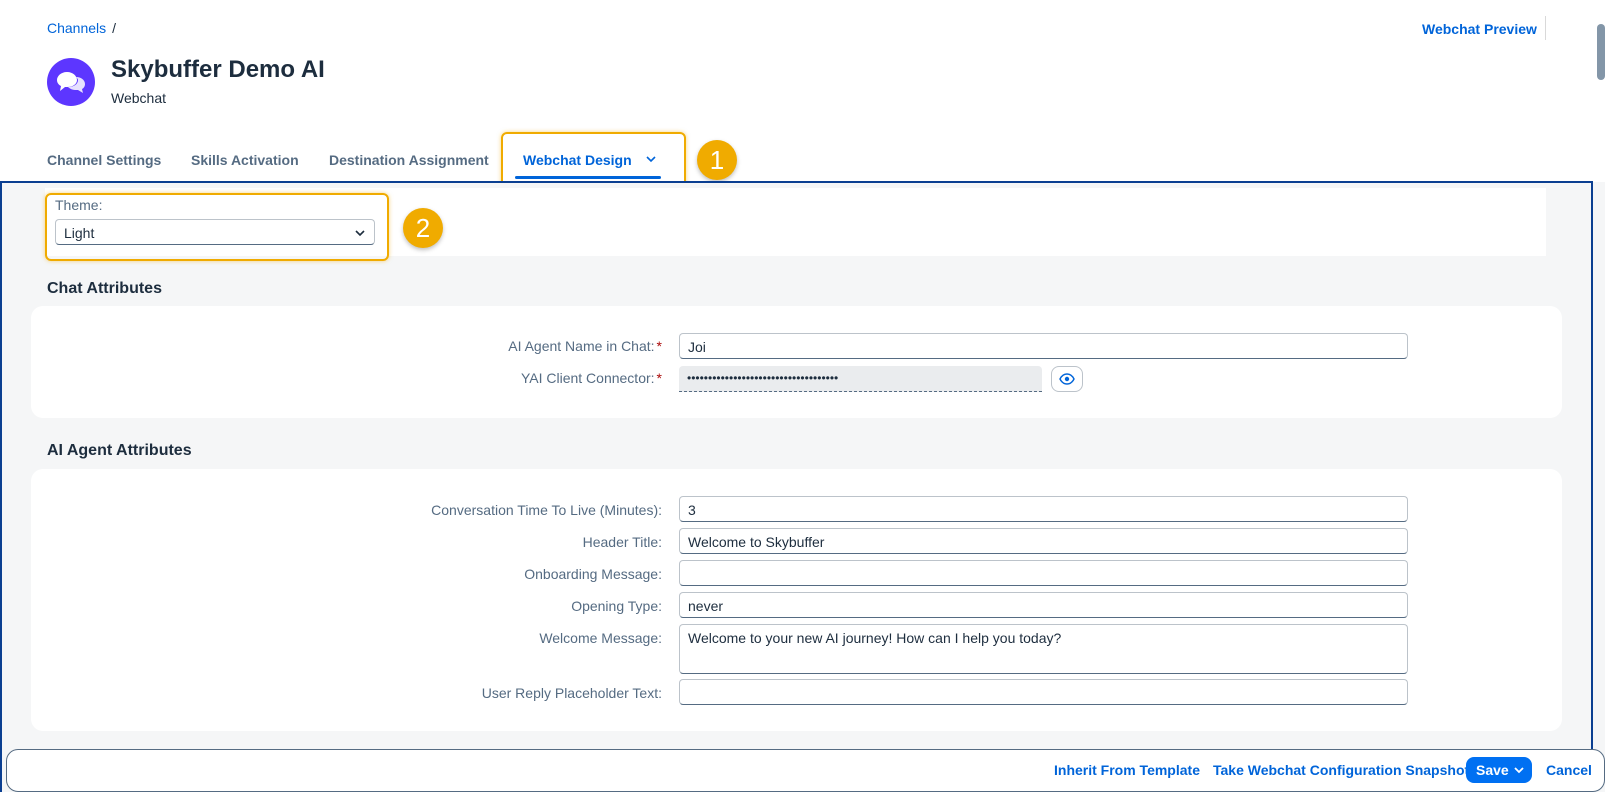 Image resolution: width=1605 pixels, height=792 pixels. Describe the element at coordinates (1601, 52) in the screenshot. I see `scrollbar-thumb` at that location.